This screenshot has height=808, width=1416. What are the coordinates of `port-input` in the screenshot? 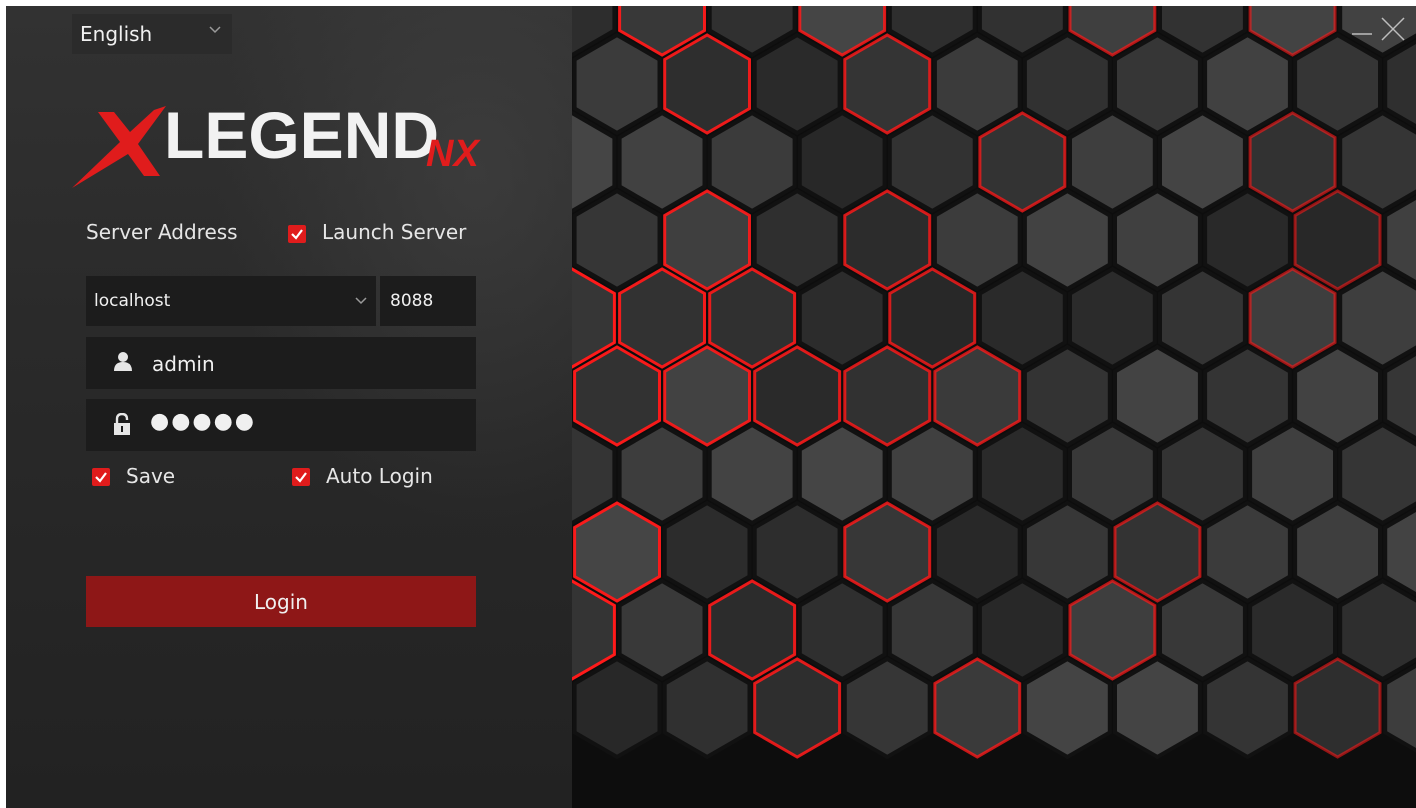 It's located at (430, 301).